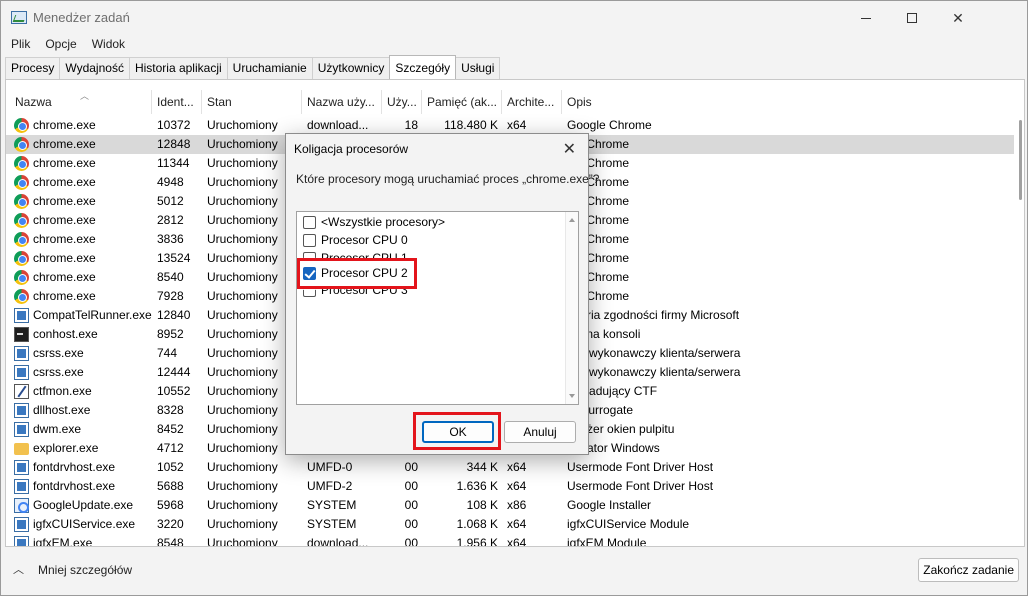 Image resolution: width=1028 pixels, height=596 pixels. Describe the element at coordinates (177, 505) in the screenshot. I see `cell-pid-container: 5968` at that location.